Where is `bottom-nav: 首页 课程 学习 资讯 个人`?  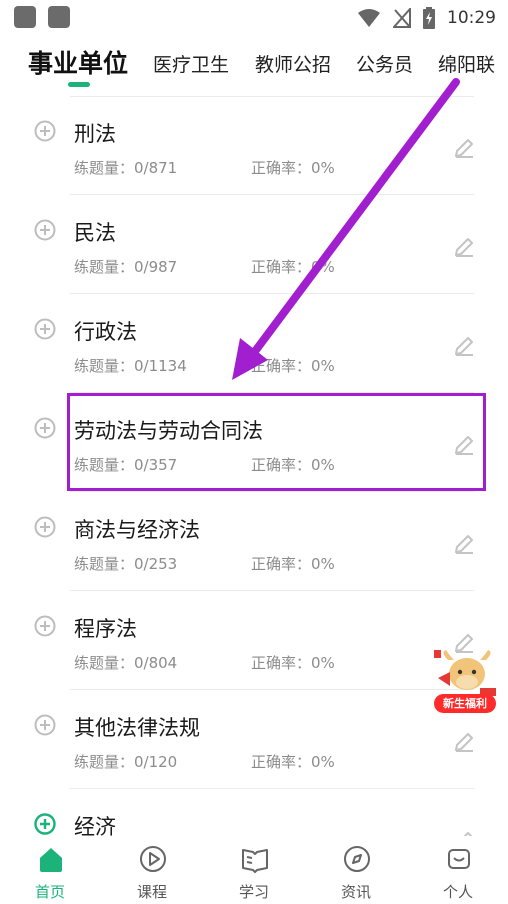 bottom-nav: 首页 课程 学习 资讯 个人 is located at coordinates (254, 870).